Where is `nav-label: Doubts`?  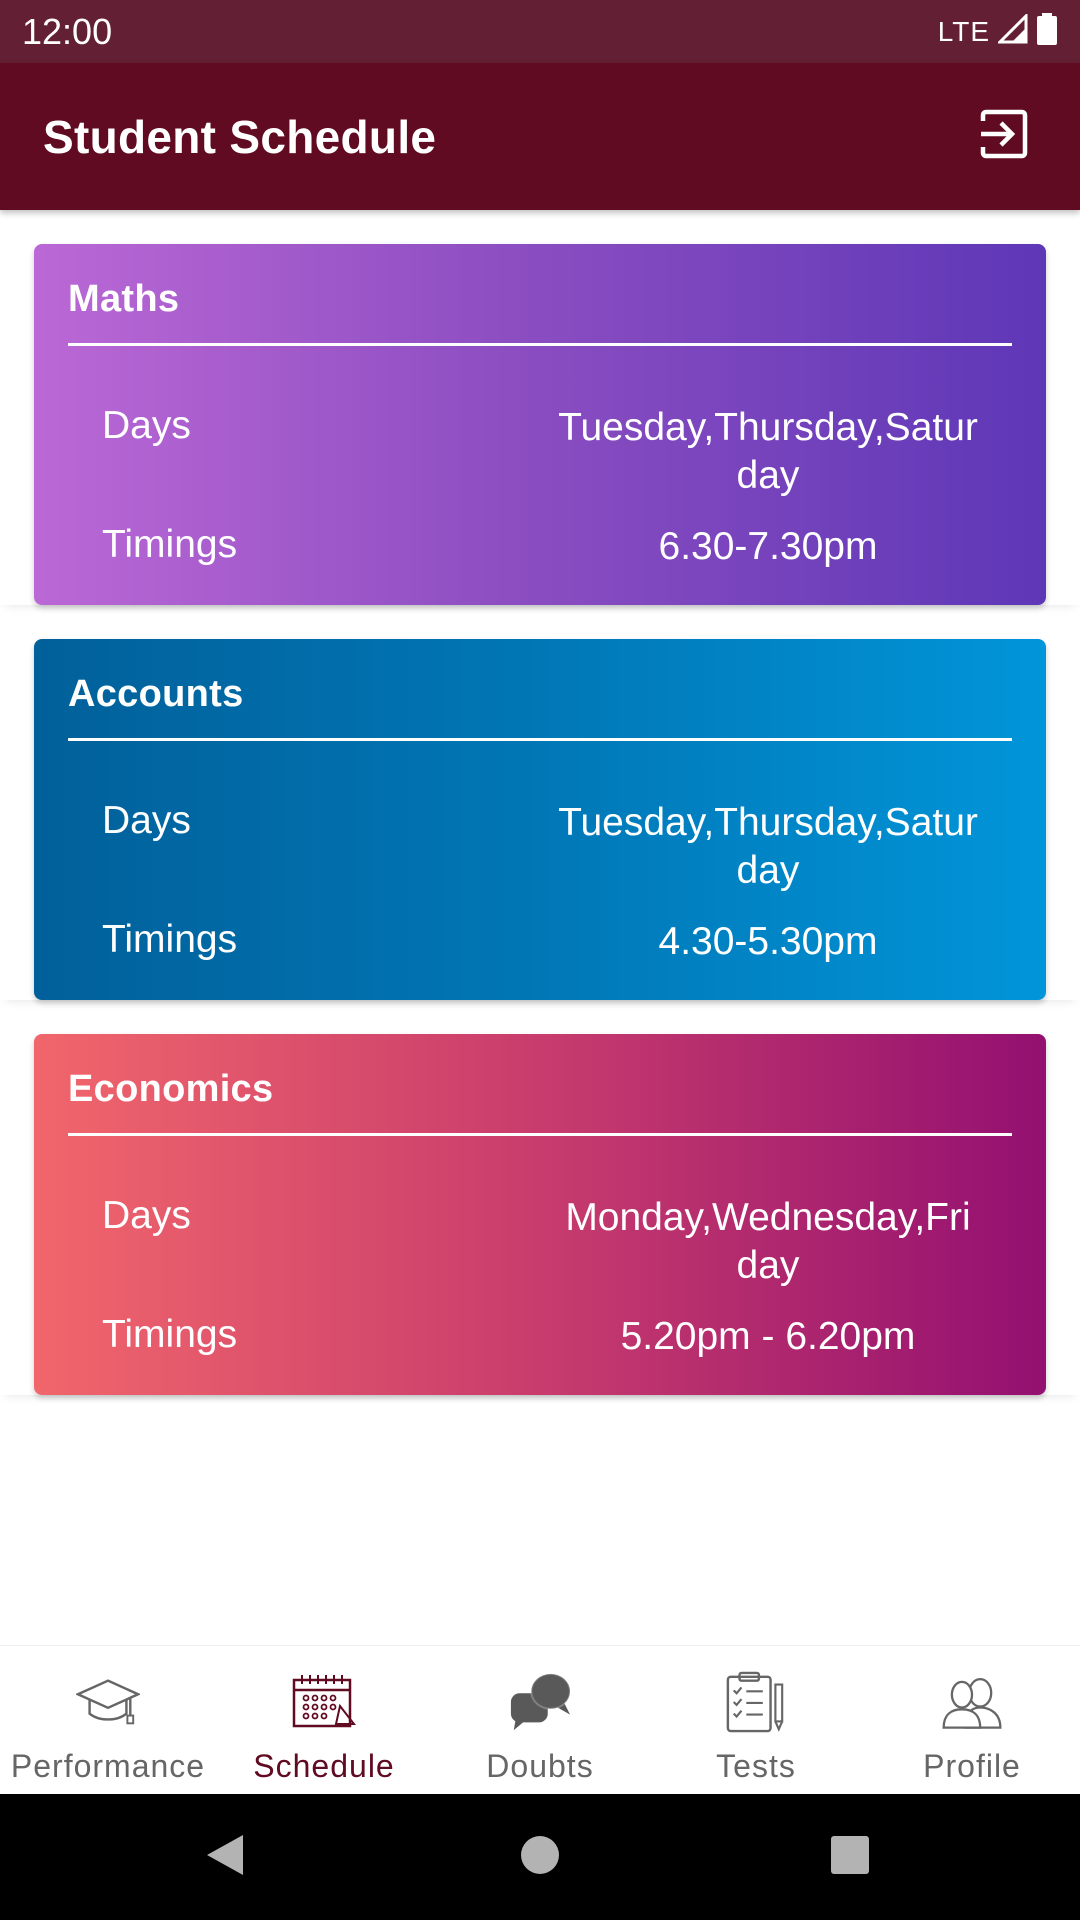
nav-label: Doubts is located at coordinates (540, 1766).